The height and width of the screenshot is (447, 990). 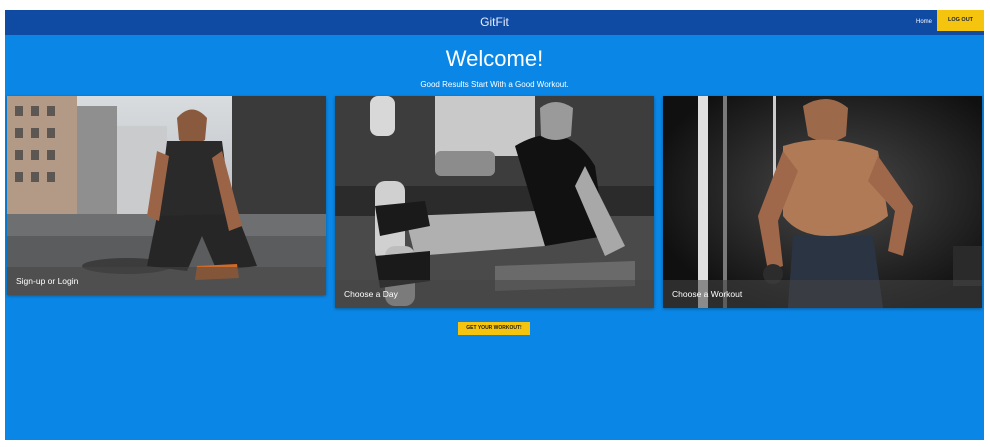 I want to click on welcome-heading: Welcome!, so click(x=494, y=58).